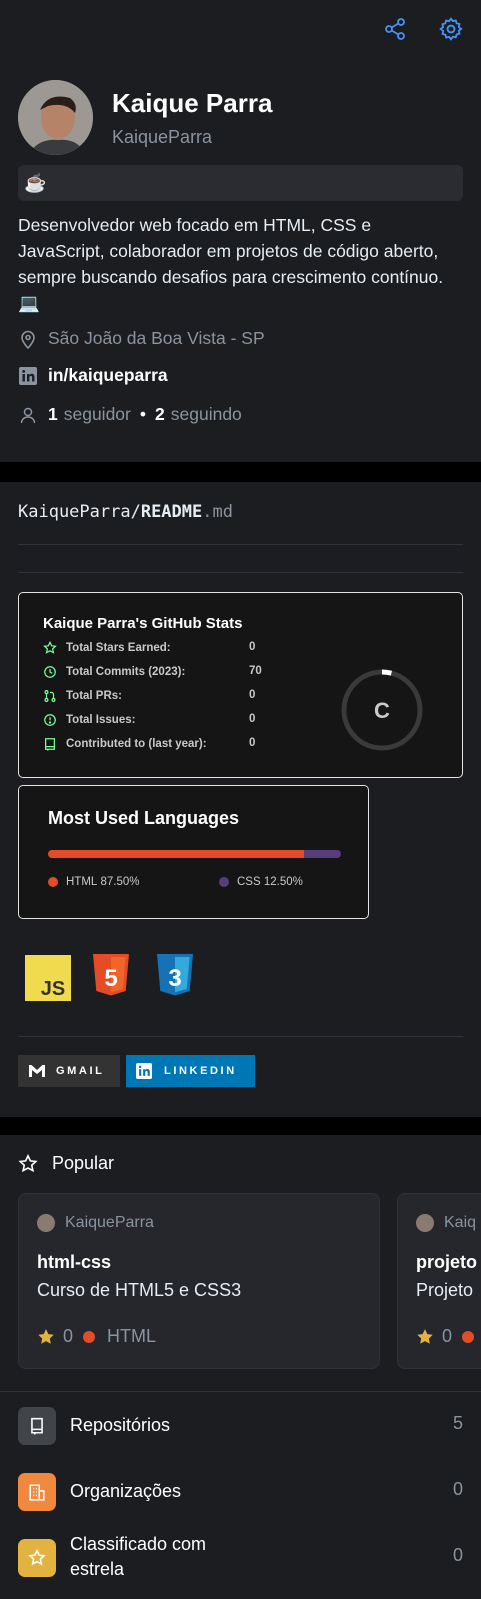  Describe the element at coordinates (108, 375) in the screenshot. I see `linkedin-link: in/kaiqueparra` at that location.